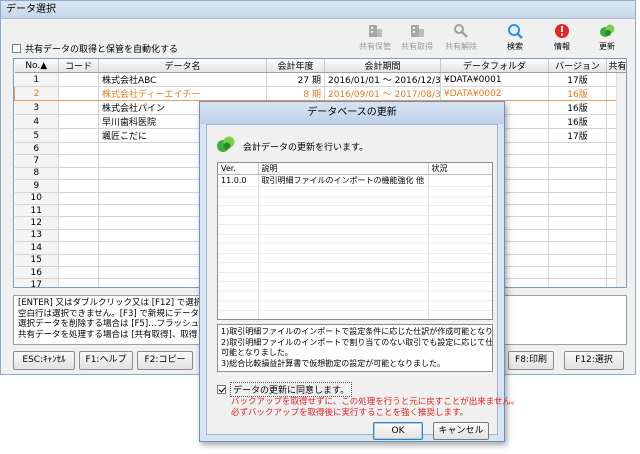 The image size is (640, 454). Describe the element at coordinates (36, 135) in the screenshot. I see `cell-no: 5` at that location.